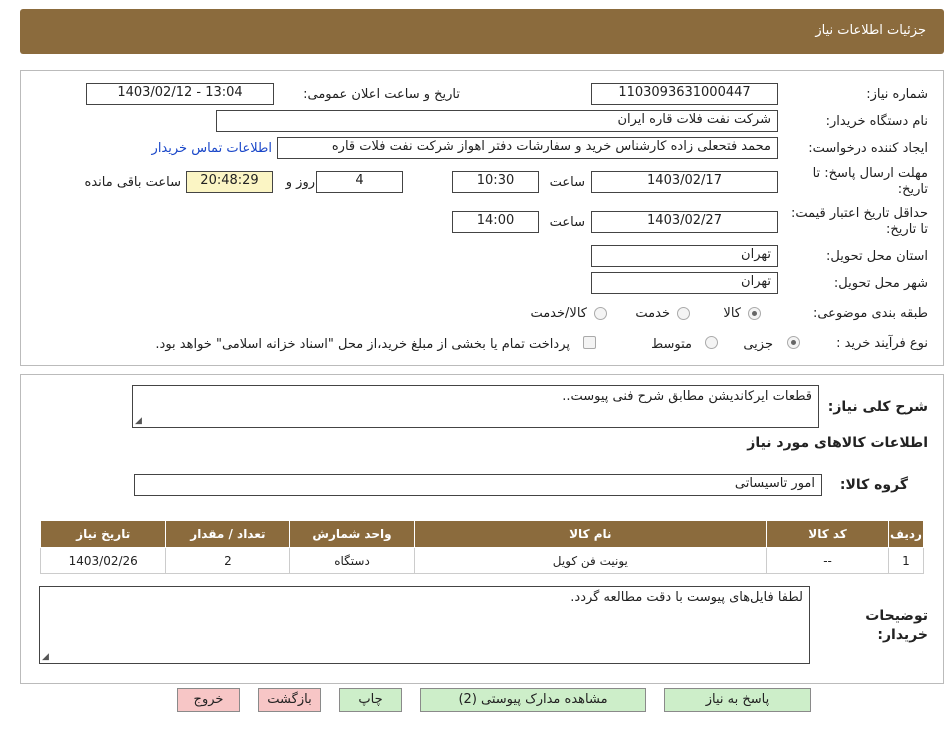 This screenshot has height=733, width=945. Describe the element at coordinates (732, 313) in the screenshot. I see `category-goods-label: کالا` at that location.